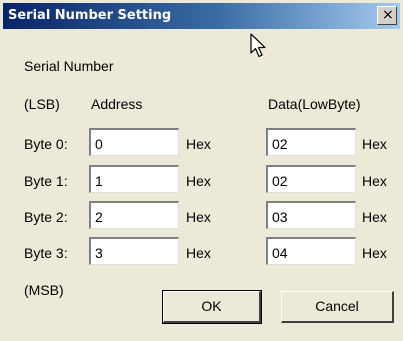  I want to click on byte-label: Byte 1:, so click(46, 181).